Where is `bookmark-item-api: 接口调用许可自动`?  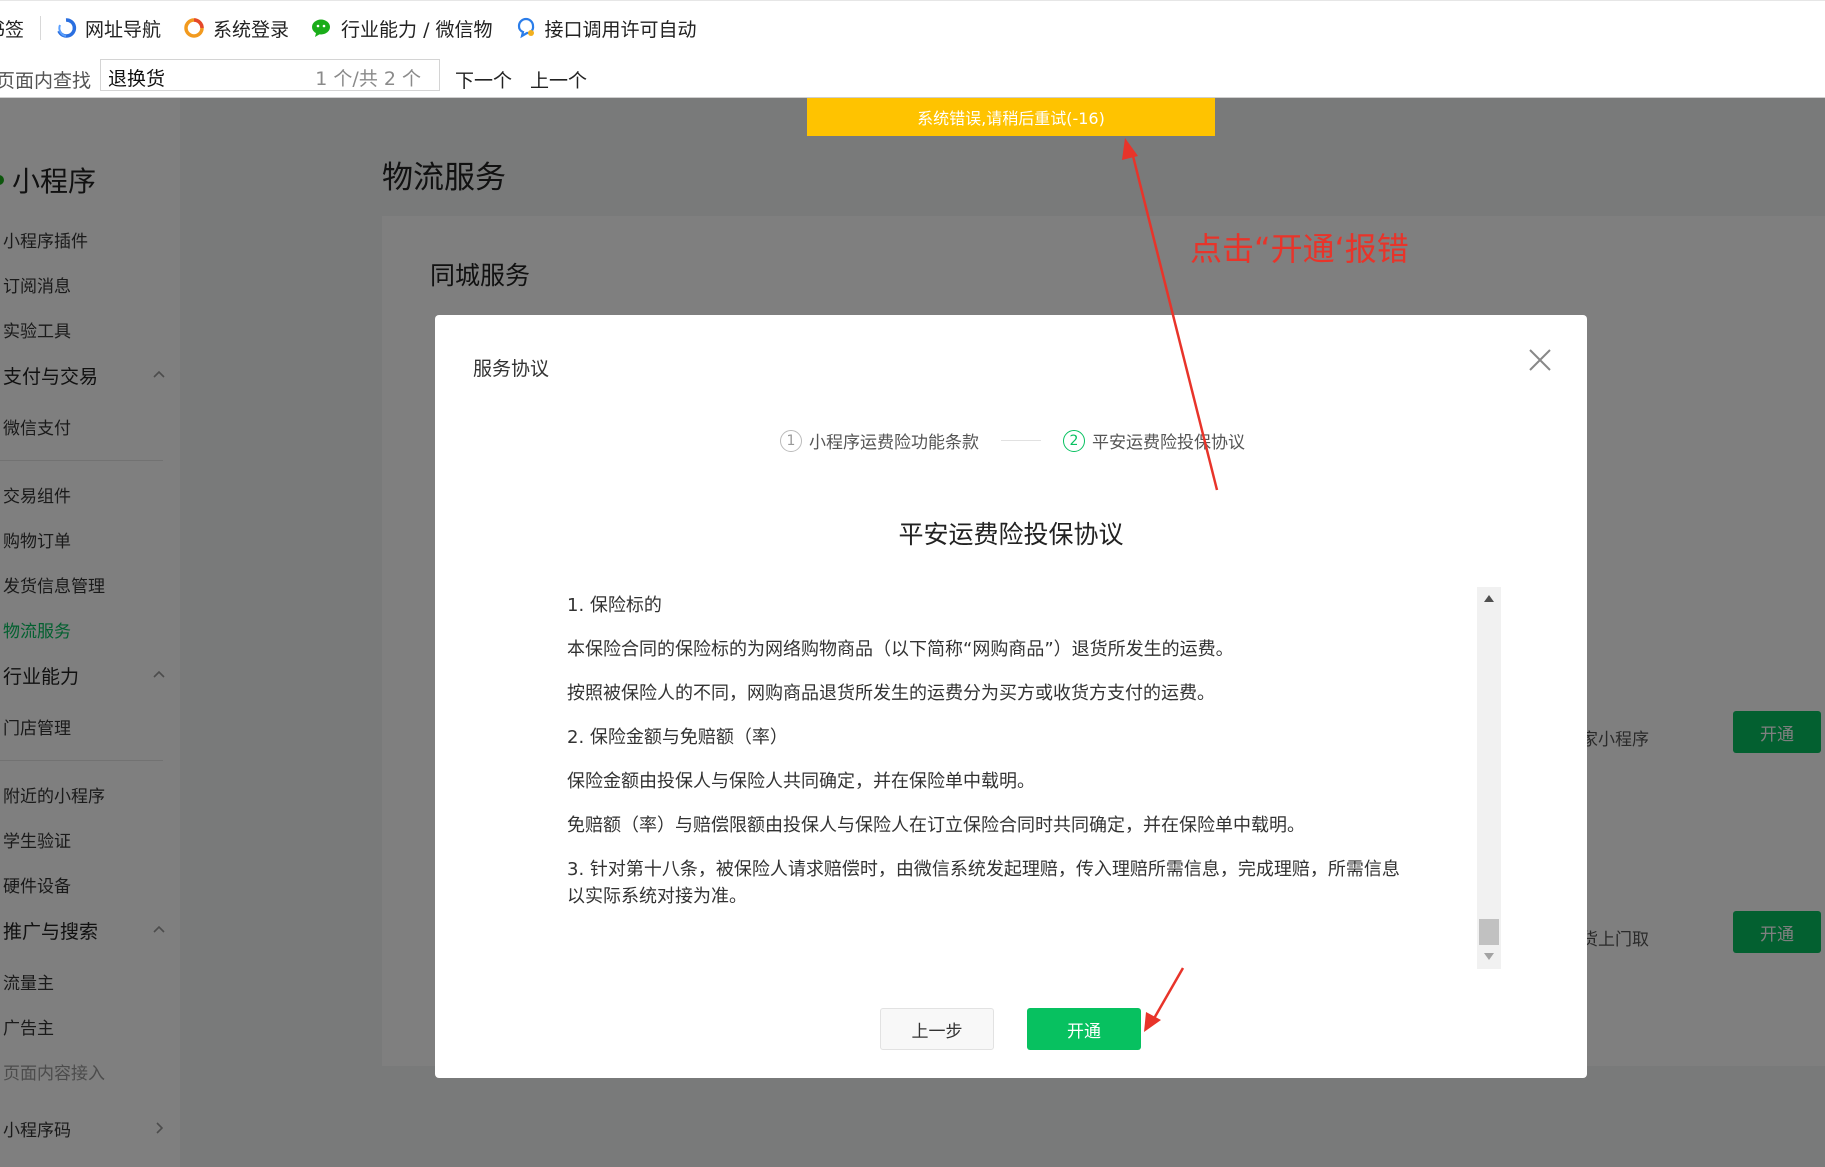
bookmark-item-api: 接口调用许可自动 is located at coordinates (606, 28).